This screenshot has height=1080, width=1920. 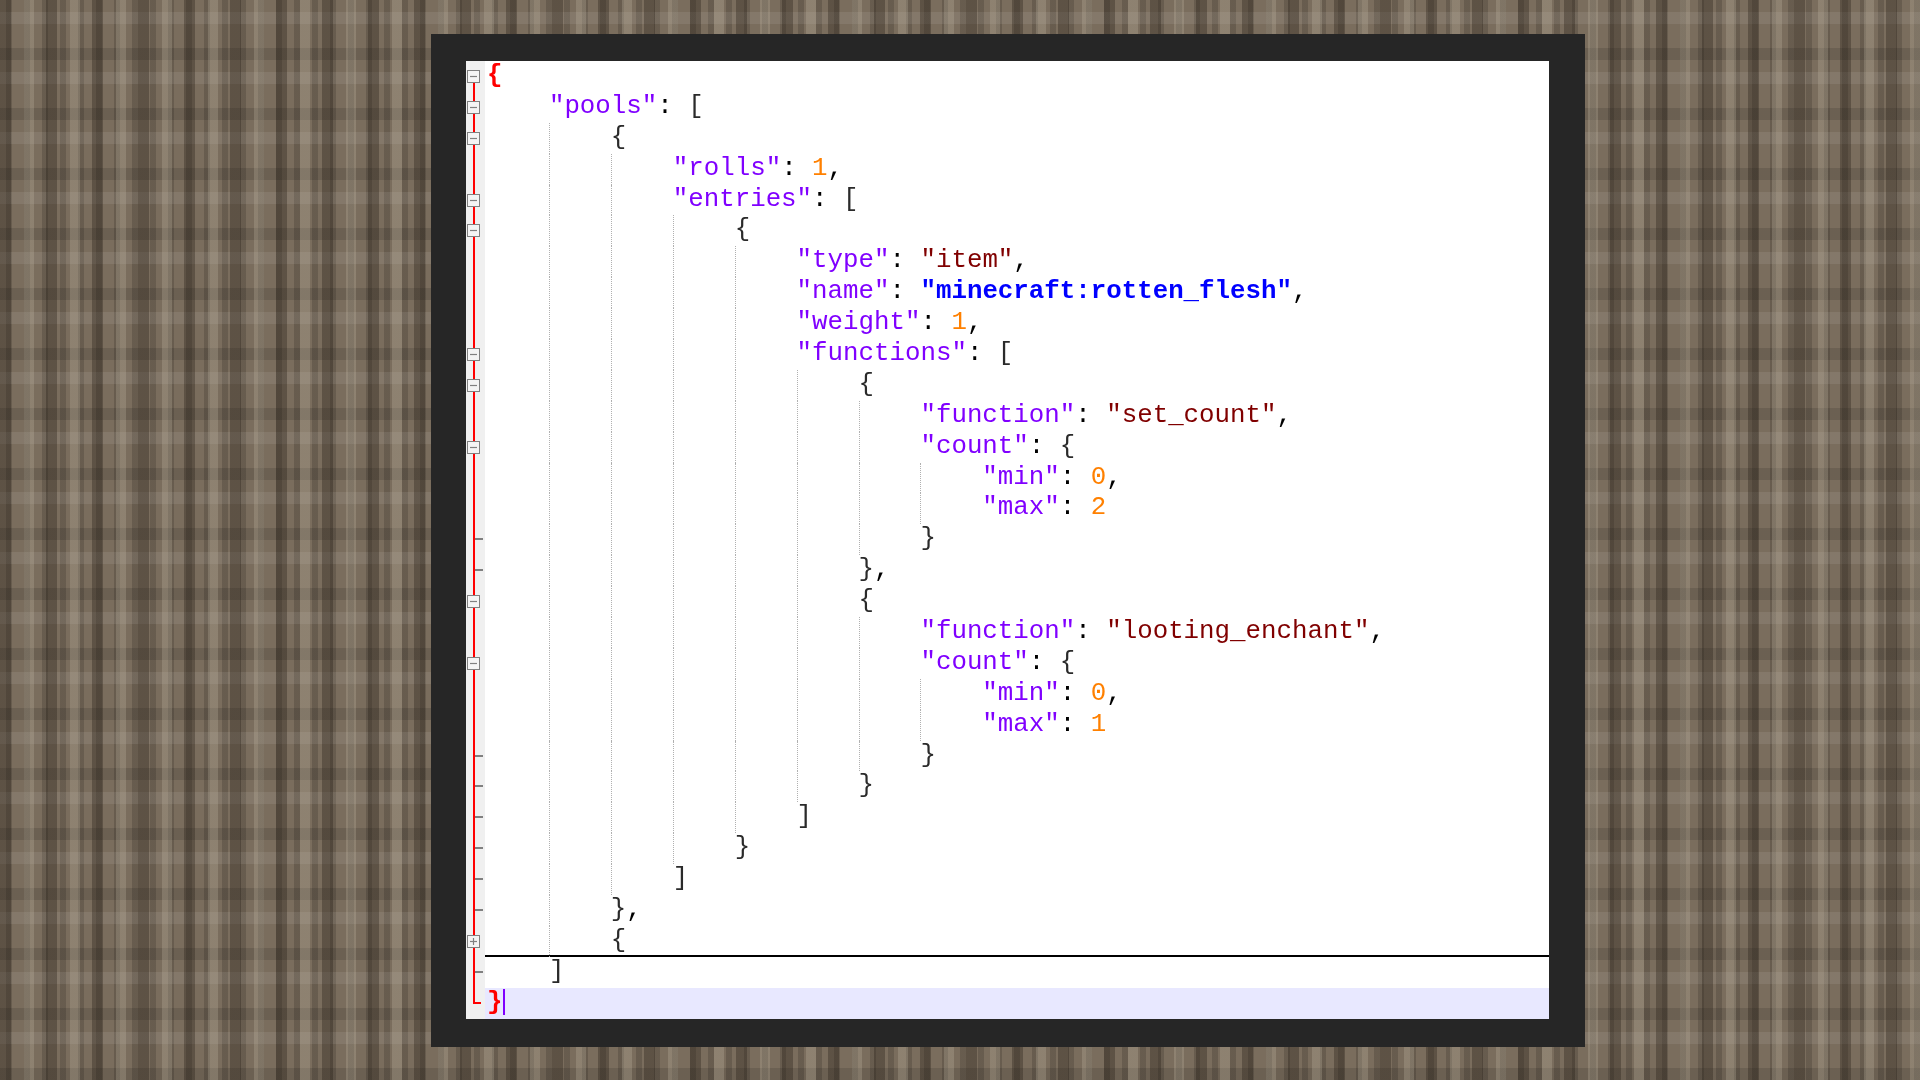 I want to click on code-line: "function": "looting_enchant",, so click(x=1152, y=632).